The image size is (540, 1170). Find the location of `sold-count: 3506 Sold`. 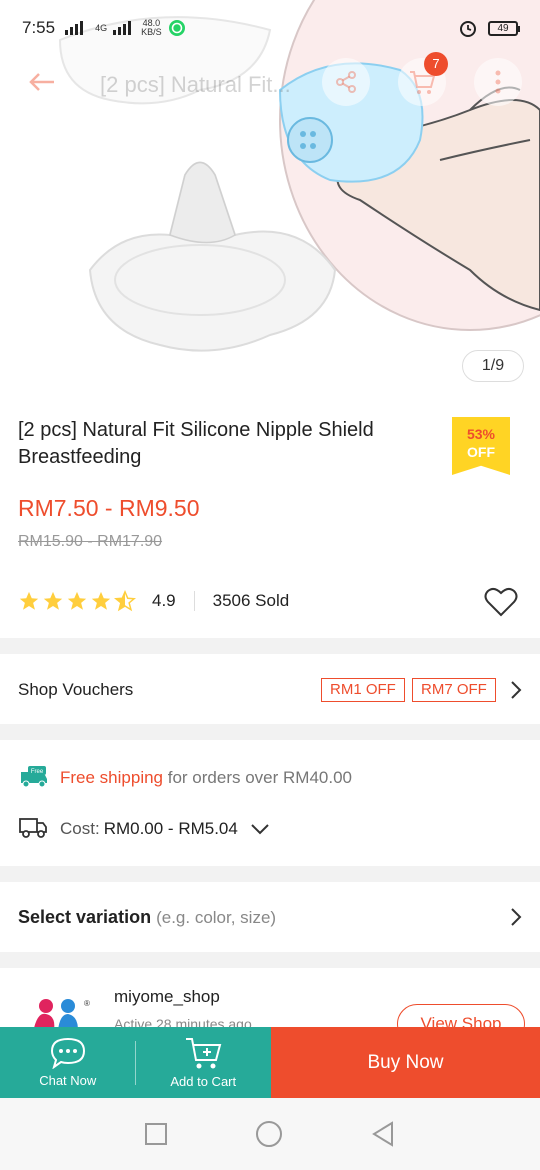

sold-count: 3506 Sold is located at coordinates (251, 600).